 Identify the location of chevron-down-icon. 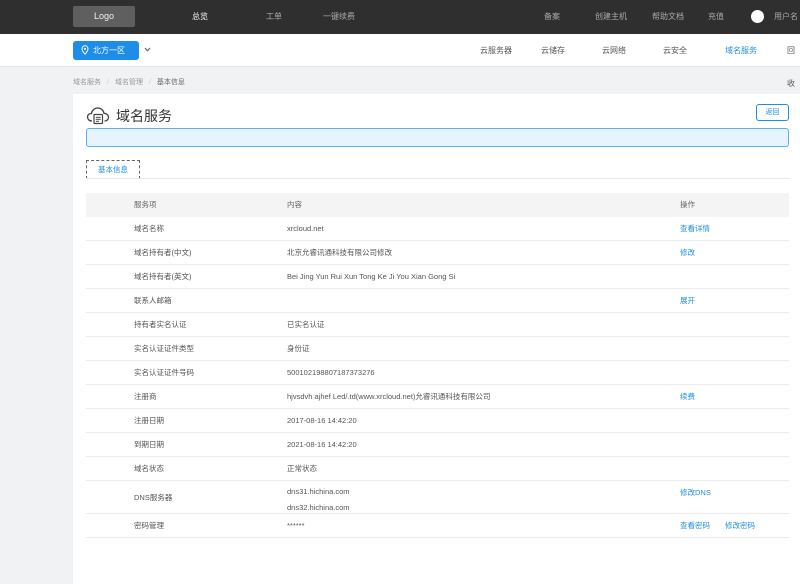
(147, 49).